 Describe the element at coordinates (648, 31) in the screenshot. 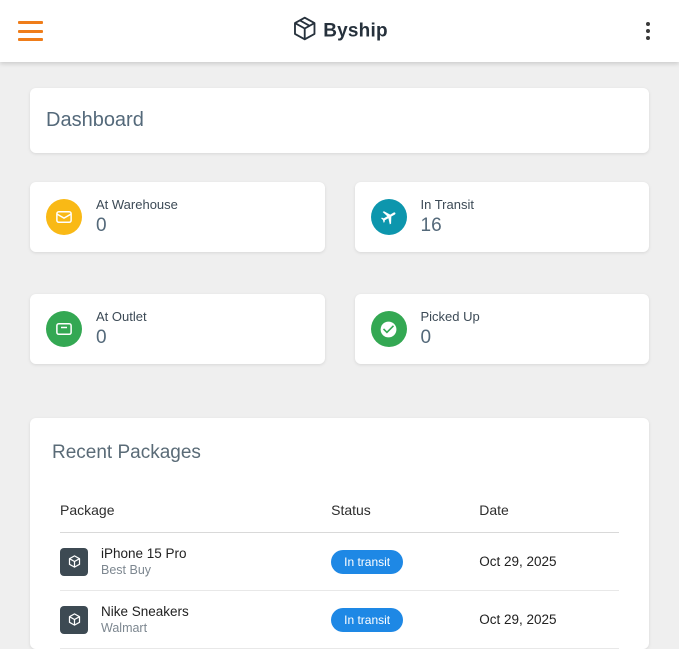

I see `kebab-menu-button` at that location.